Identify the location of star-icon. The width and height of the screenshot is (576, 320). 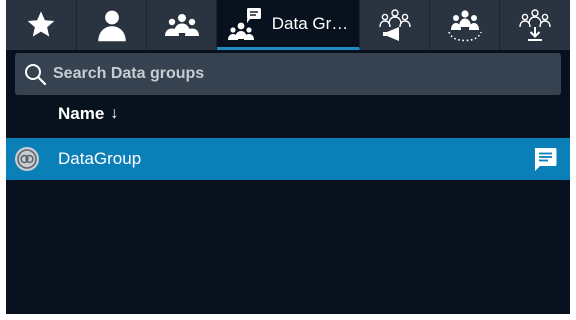
(41, 24).